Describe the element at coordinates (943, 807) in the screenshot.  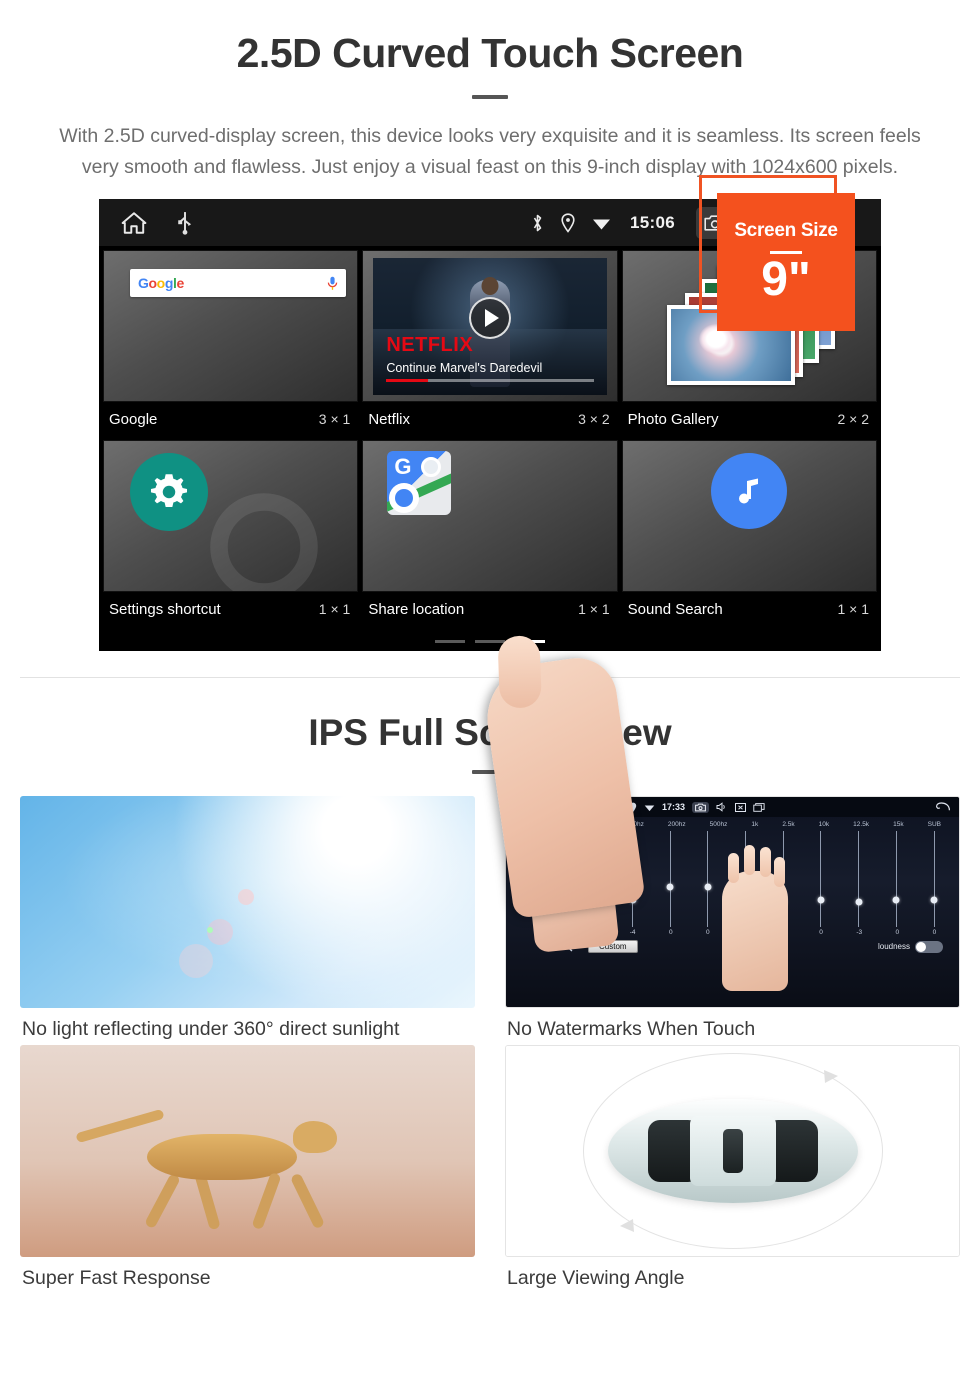
I see `back-icon` at that location.